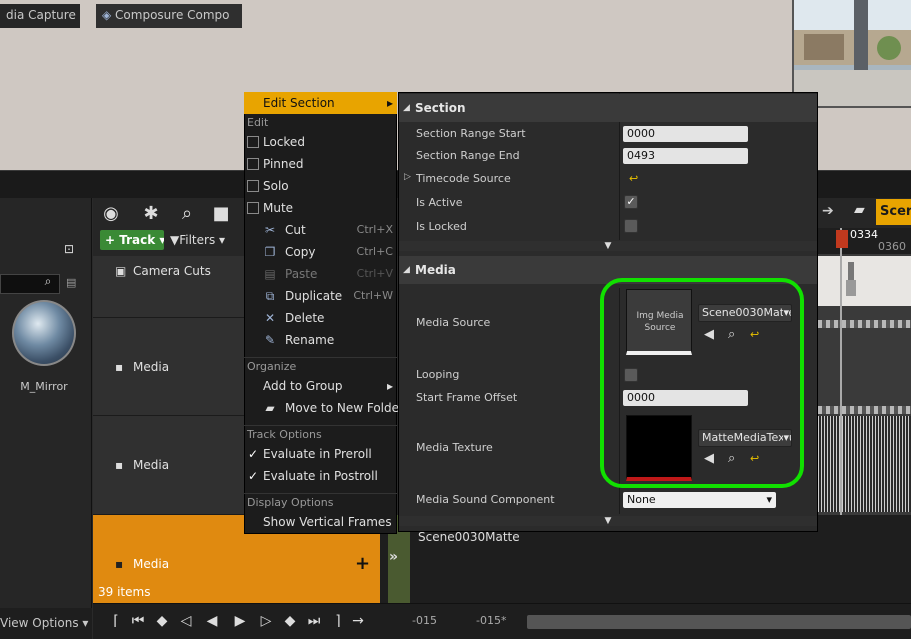 This screenshot has width=911, height=639. Describe the element at coordinates (893, 212) in the screenshot. I see `sequence-breadcrumb: Scer` at that location.